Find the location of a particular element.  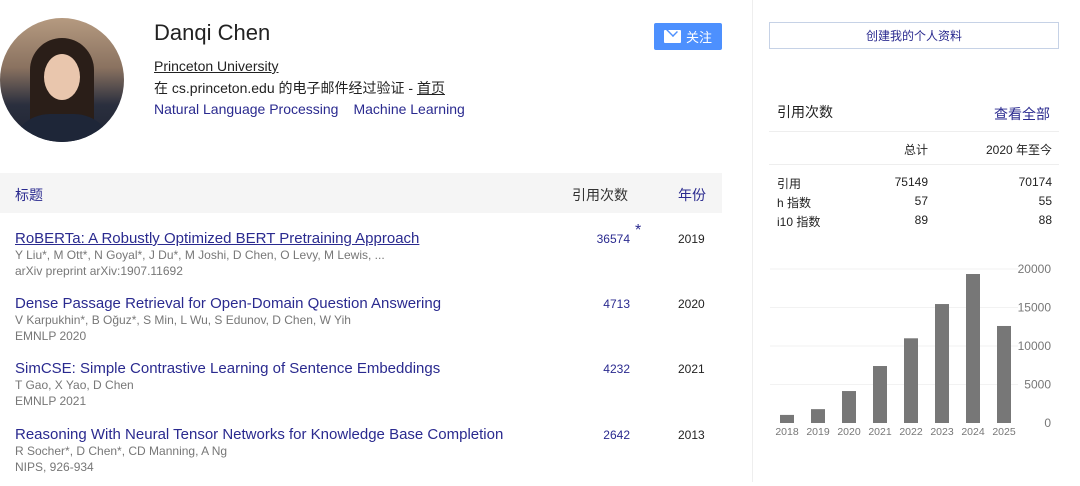

affiliation-link: Princeton University is located at coordinates (216, 66).